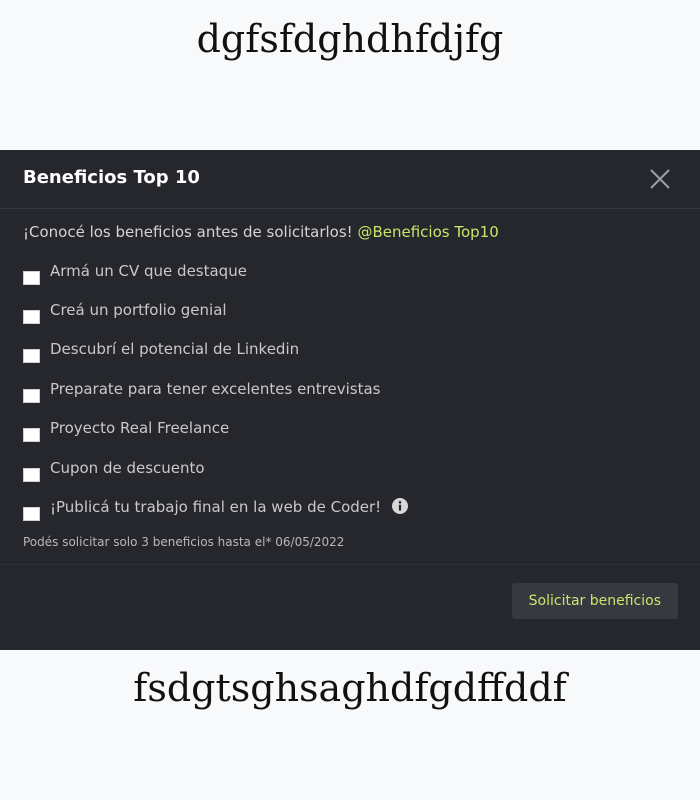 The image size is (700, 800). What do you see at coordinates (350, 179) in the screenshot?
I see `modal-header: Beneficios Top 10` at bounding box center [350, 179].